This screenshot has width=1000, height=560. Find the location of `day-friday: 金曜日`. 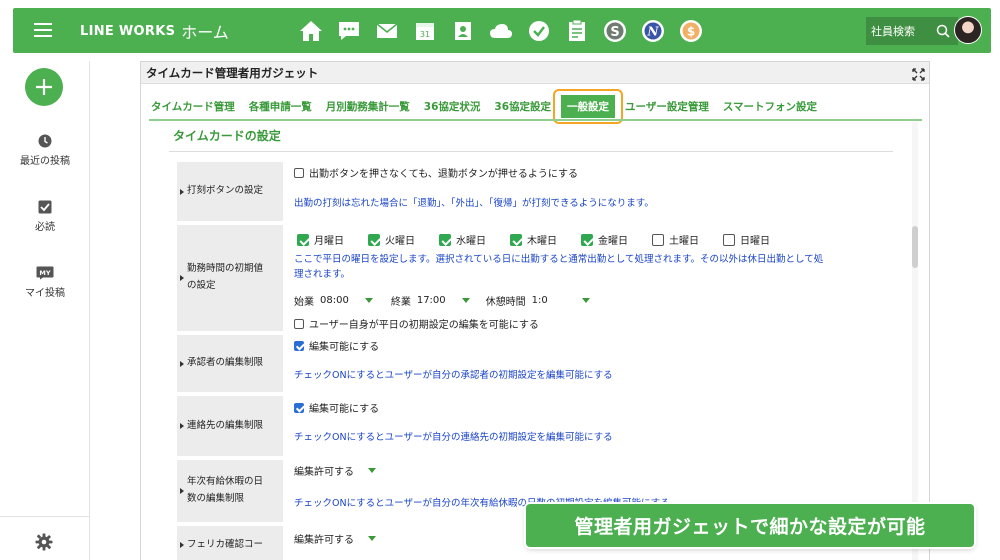

day-friday: 金曜日 is located at coordinates (604, 239).